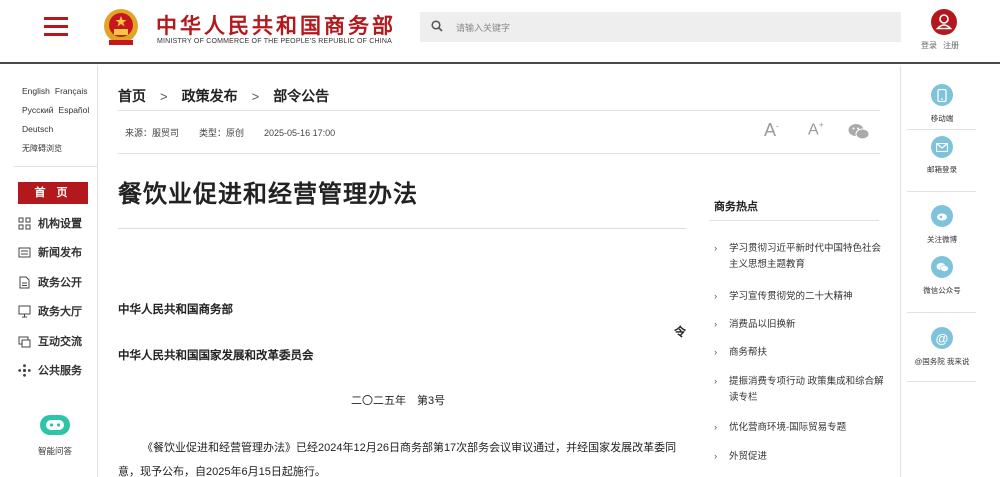 This screenshot has width=1000, height=477. Describe the element at coordinates (660, 27) in the screenshot. I see `search-box: 请输入关键字` at that location.